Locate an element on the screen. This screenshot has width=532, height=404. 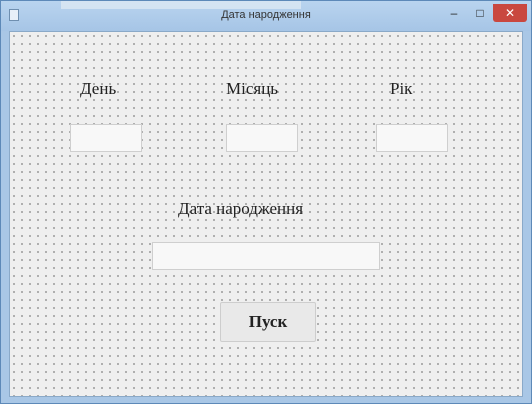
title-bar-highlight is located at coordinates (181, 5).